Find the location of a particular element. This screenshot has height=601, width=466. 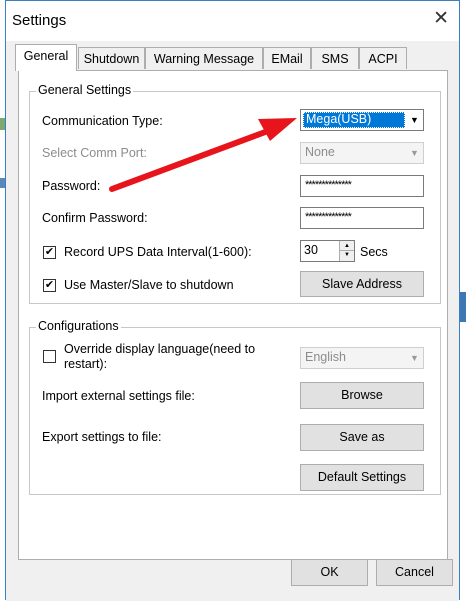

annotation-arrow-icon is located at coordinates (203, 155).